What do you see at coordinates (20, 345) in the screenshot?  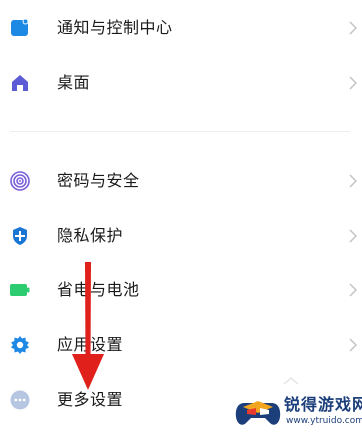 I see `gear-icon` at bounding box center [20, 345].